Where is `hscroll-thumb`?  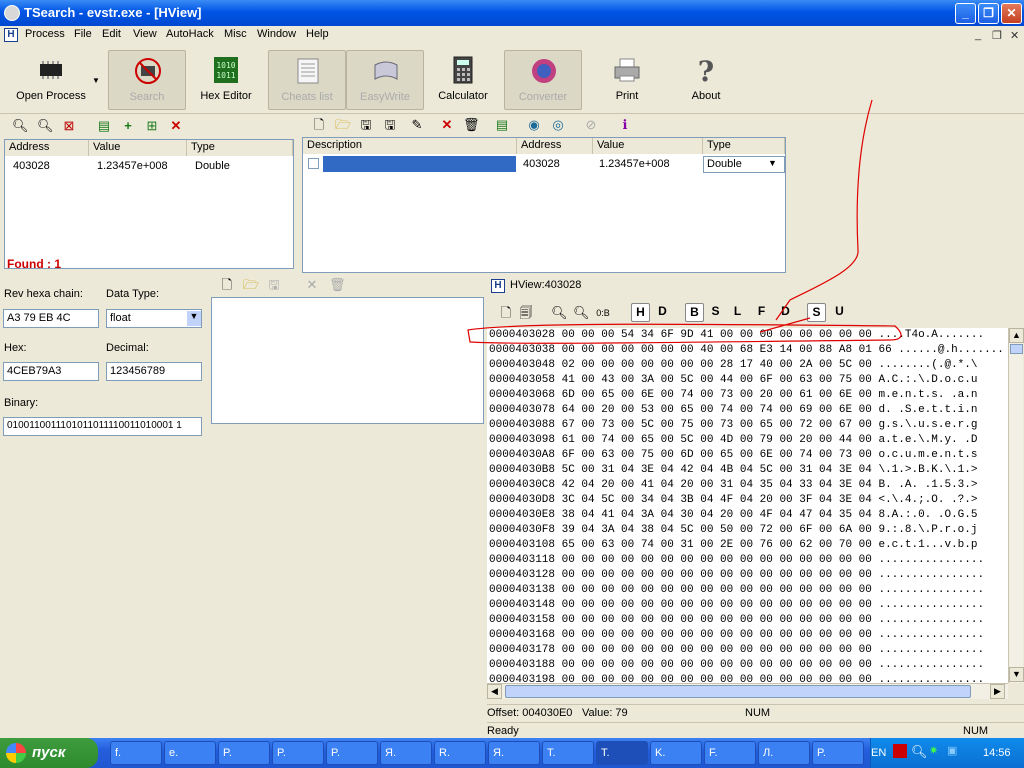
hscroll-thumb is located at coordinates (738, 691).